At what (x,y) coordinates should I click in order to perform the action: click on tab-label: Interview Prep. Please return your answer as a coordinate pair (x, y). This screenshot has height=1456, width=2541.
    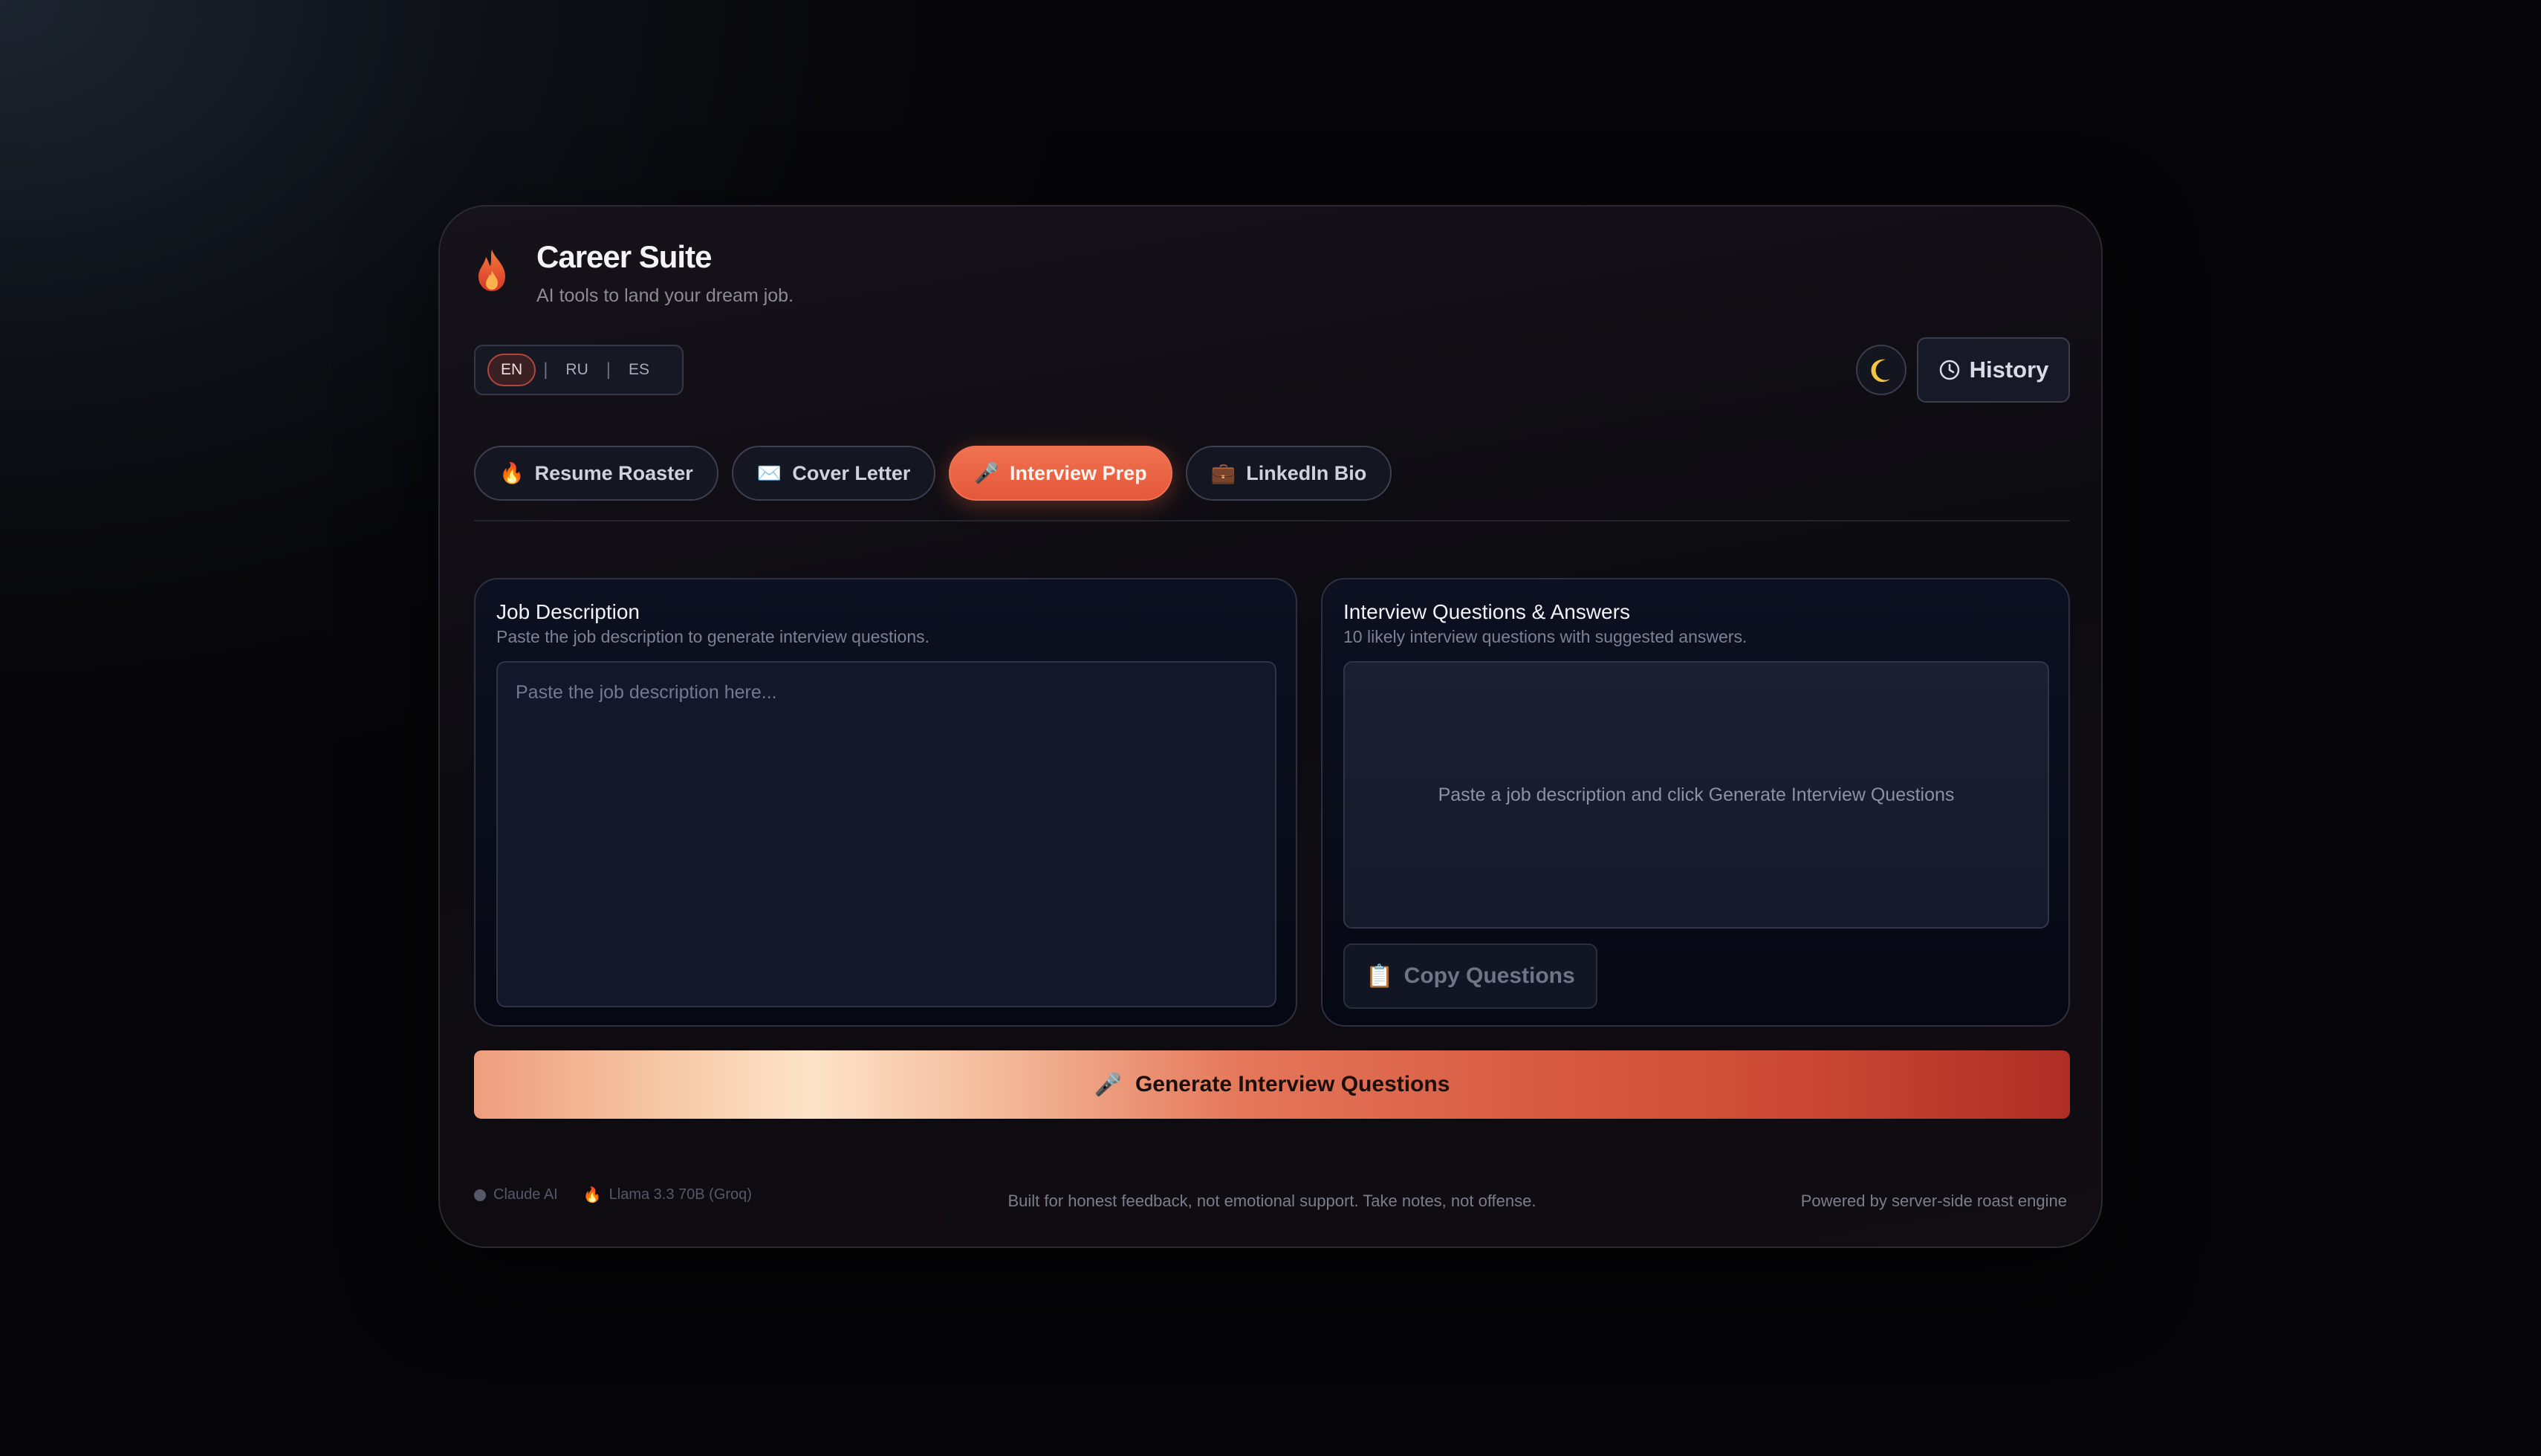
    Looking at the image, I should click on (1078, 473).